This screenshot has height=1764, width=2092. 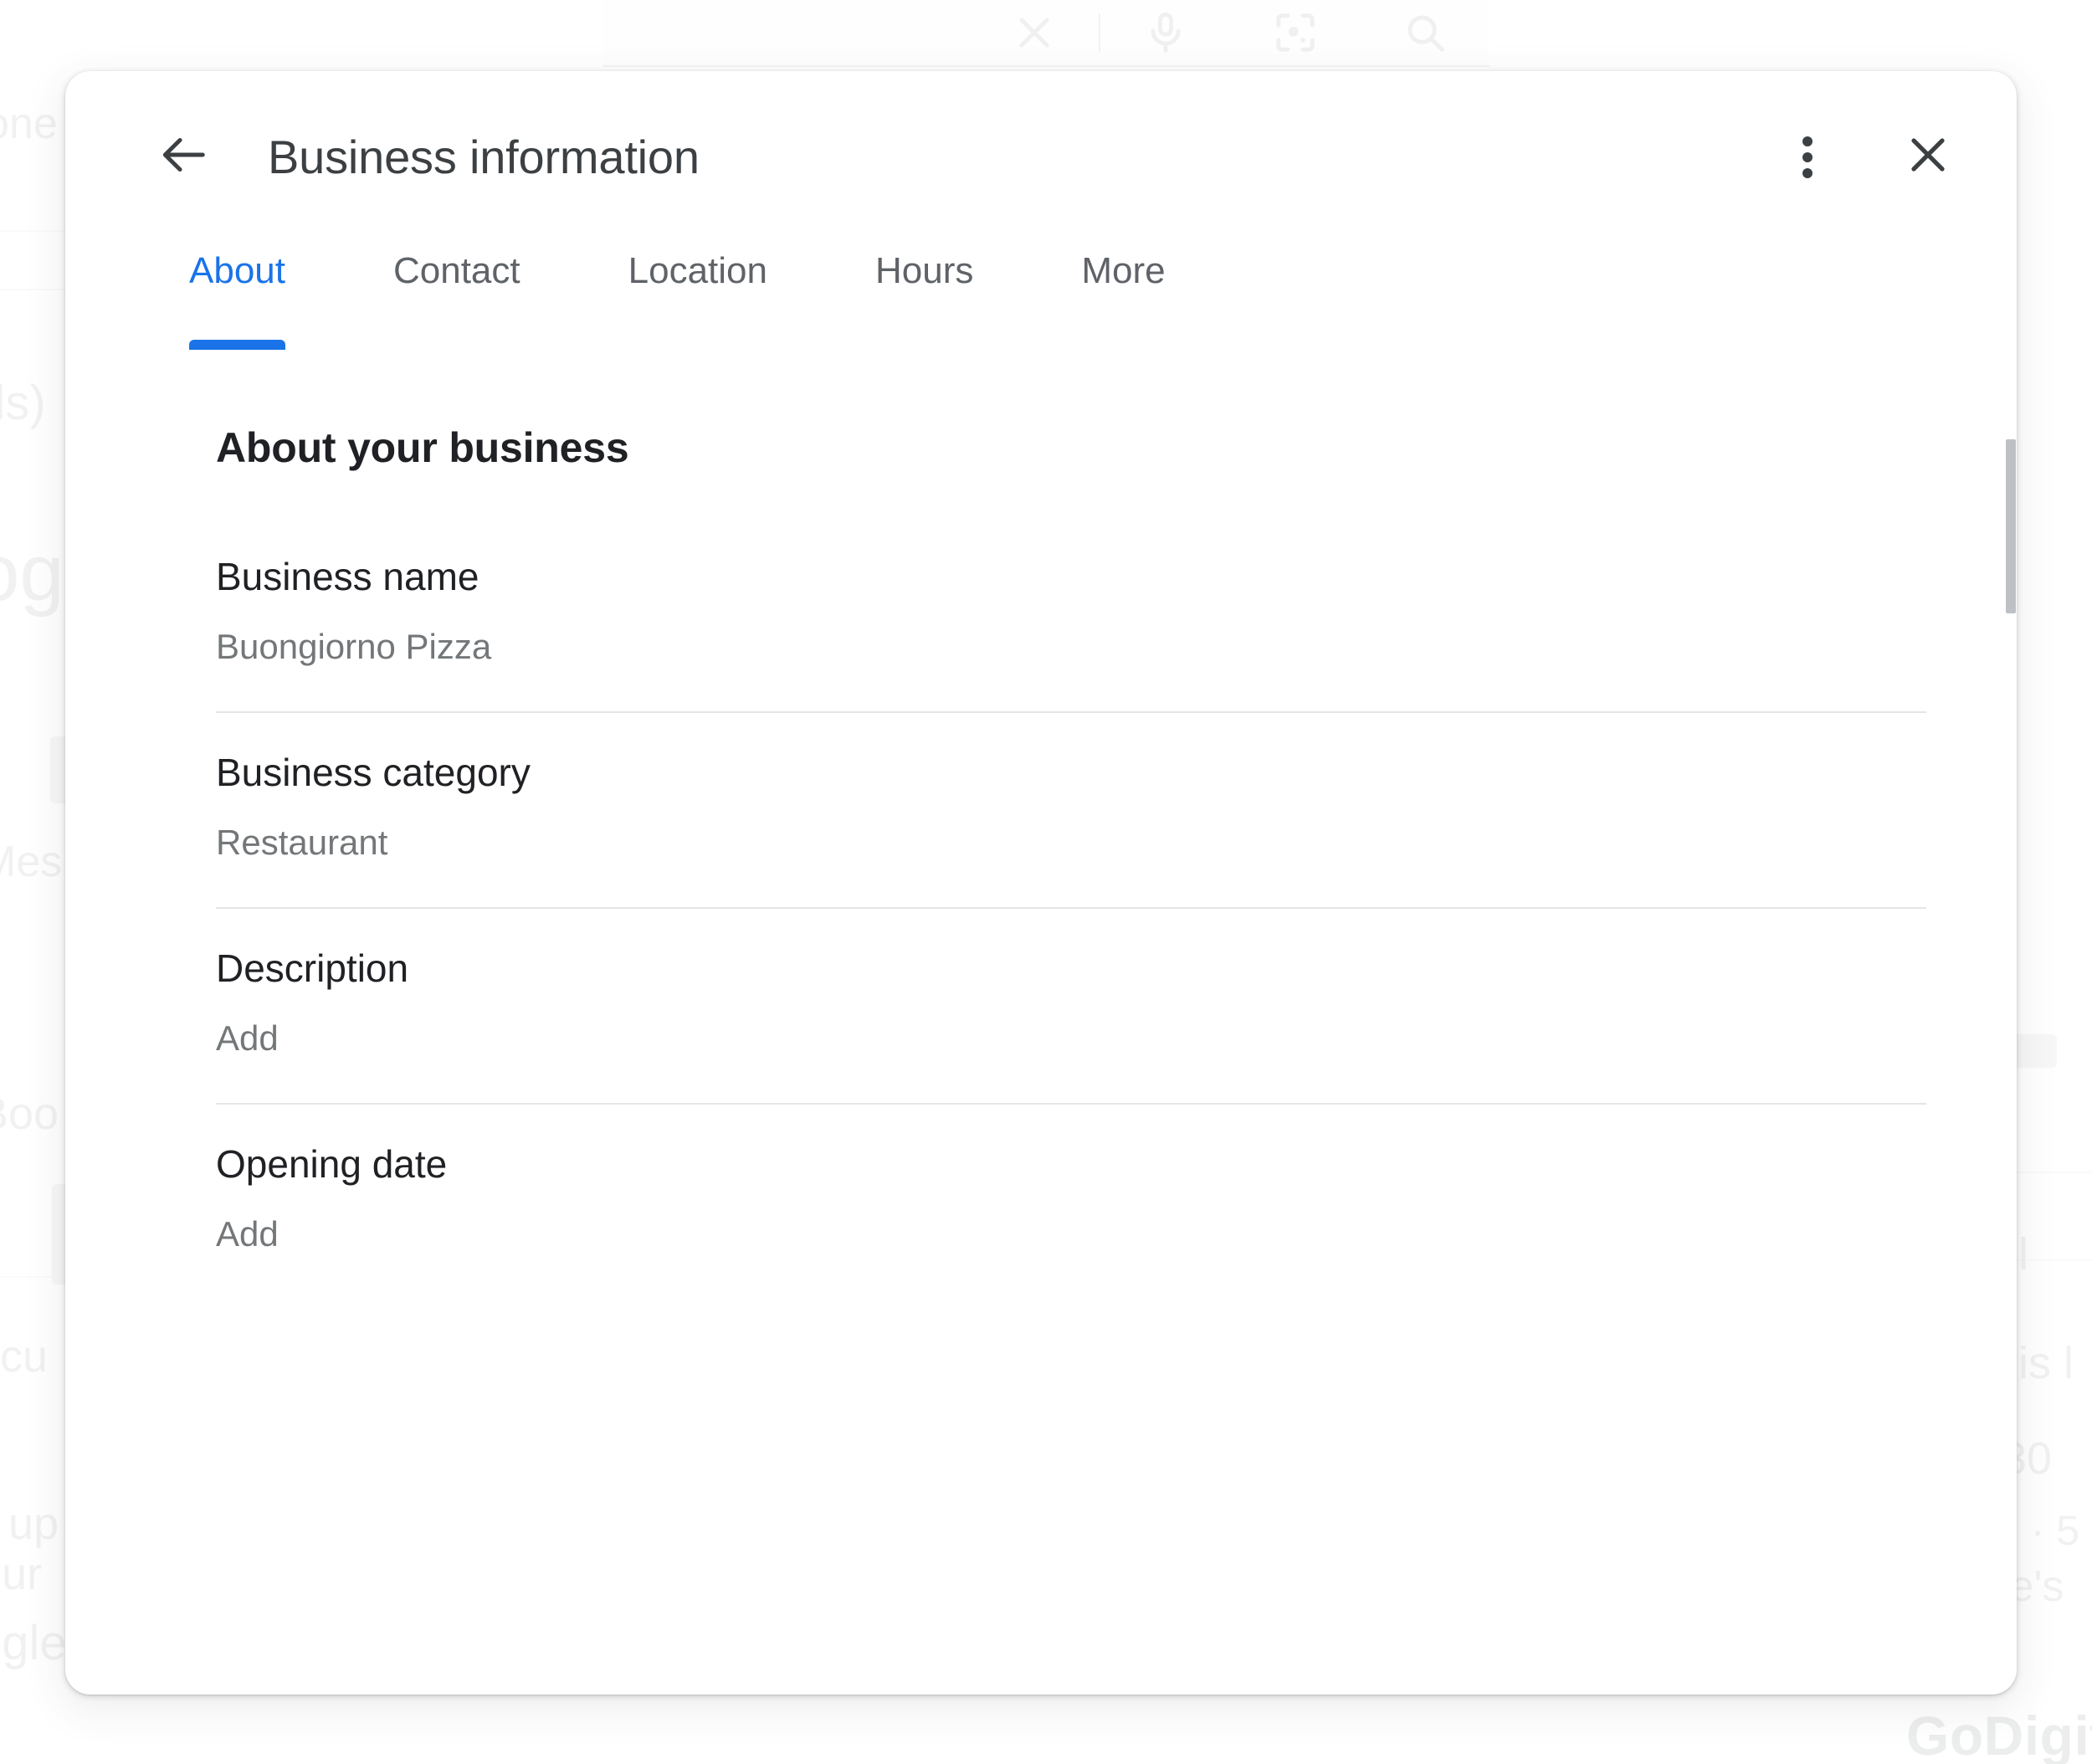 I want to click on background-text-fragment: t cu, so click(x=24, y=1356).